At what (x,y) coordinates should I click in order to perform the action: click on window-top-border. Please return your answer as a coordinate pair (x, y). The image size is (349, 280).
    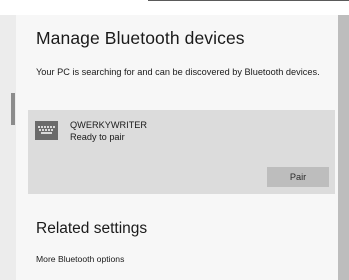
    Looking at the image, I should click on (248, 0).